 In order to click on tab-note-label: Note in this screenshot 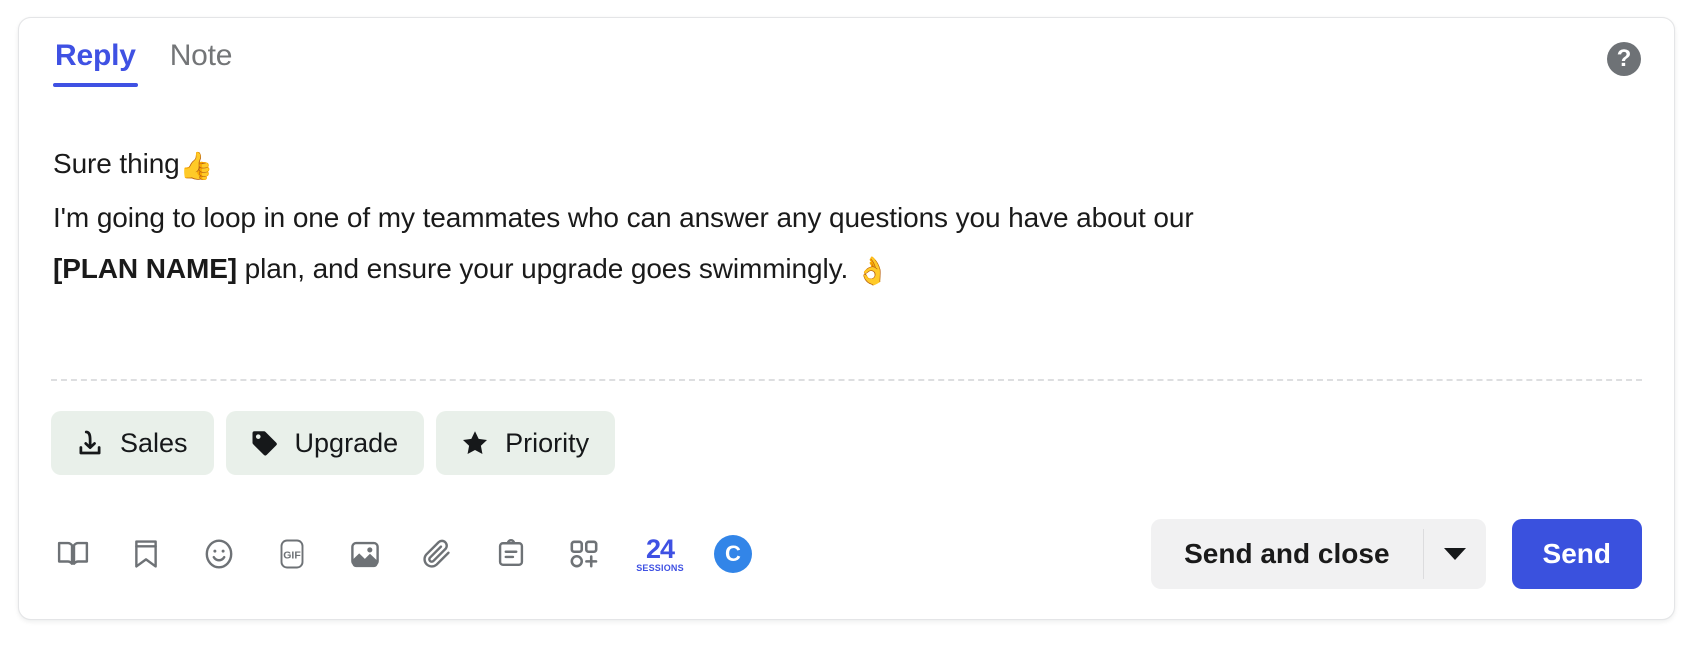, I will do `click(201, 55)`.